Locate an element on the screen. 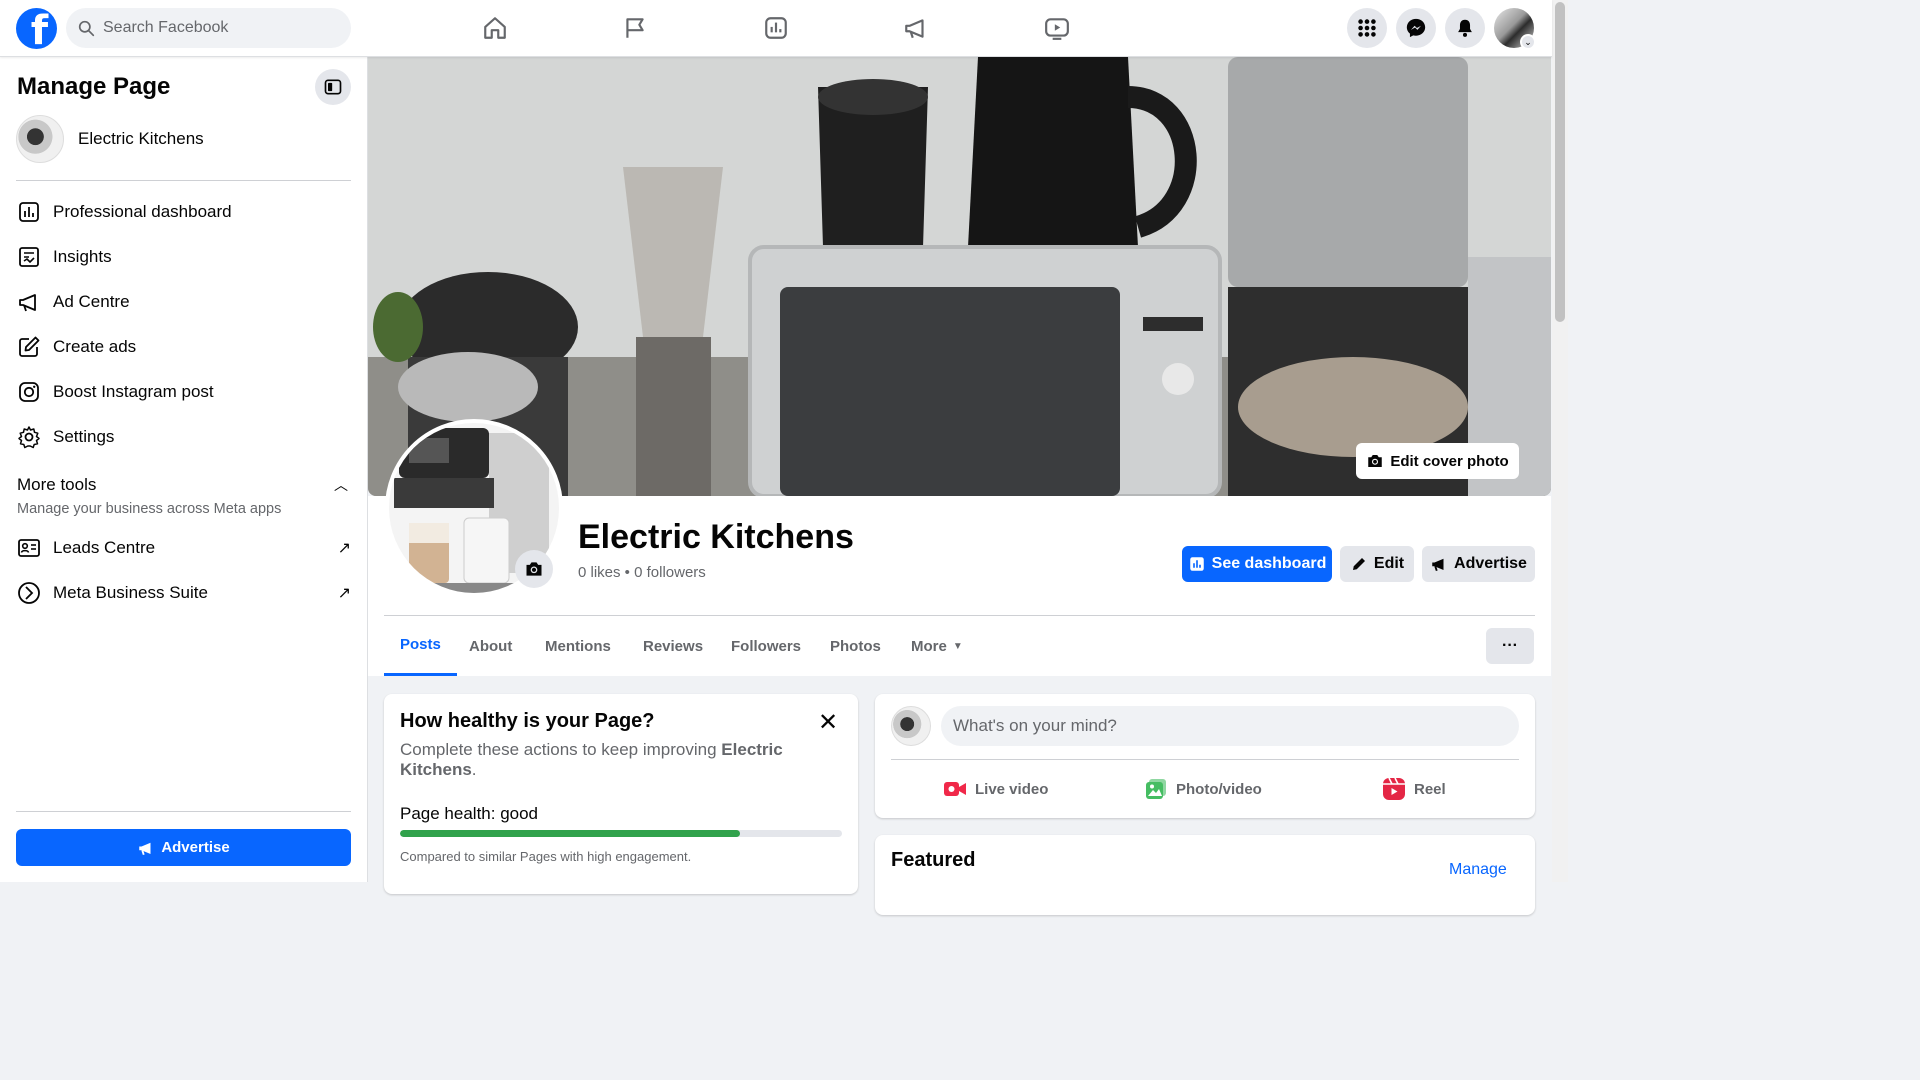 Image resolution: width=1920 pixels, height=1080 pixels. composer-divider is located at coordinates (1205, 759).